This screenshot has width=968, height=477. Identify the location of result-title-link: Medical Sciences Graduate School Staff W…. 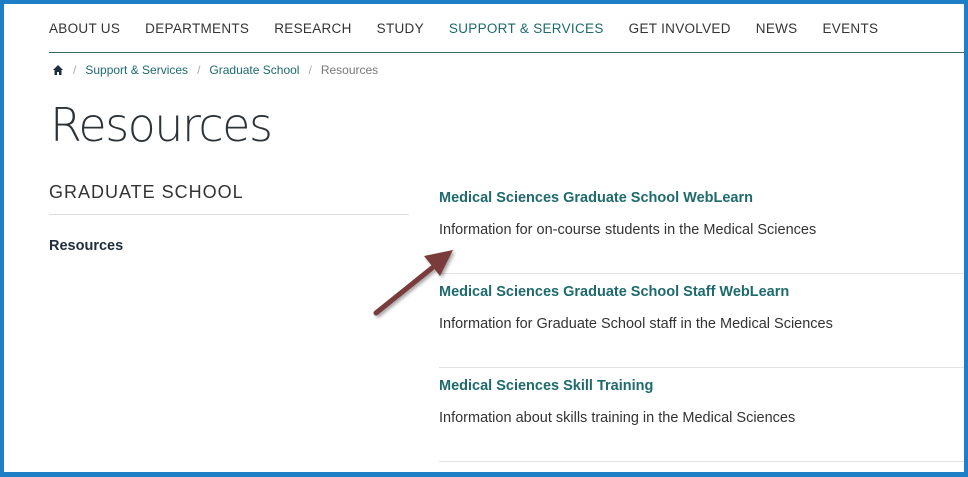
(614, 292).